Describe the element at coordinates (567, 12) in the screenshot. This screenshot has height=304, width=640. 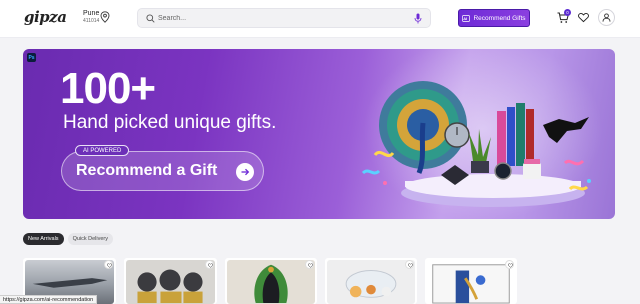
I see `cart-count-badge: 0` at that location.